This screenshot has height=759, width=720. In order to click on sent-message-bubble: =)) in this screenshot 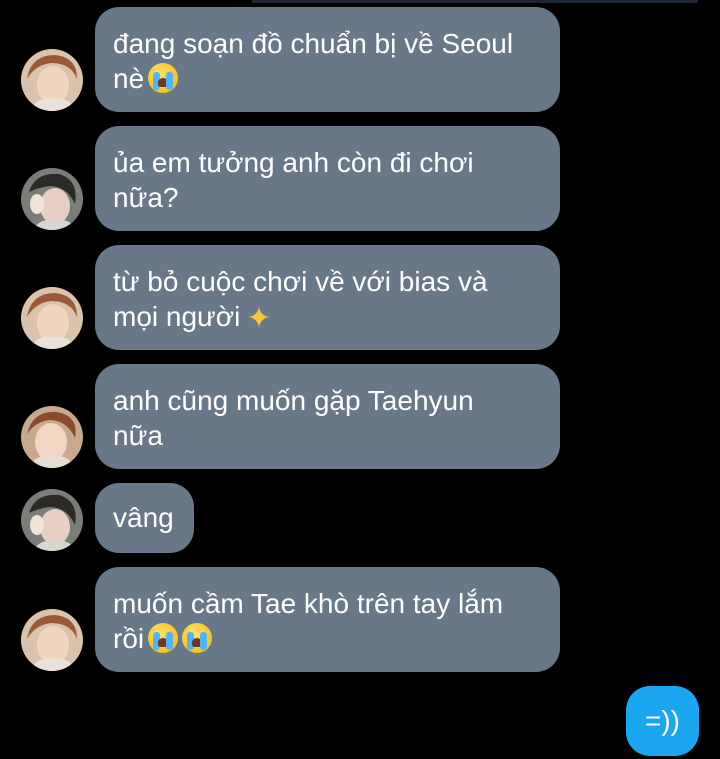, I will do `click(662, 721)`.